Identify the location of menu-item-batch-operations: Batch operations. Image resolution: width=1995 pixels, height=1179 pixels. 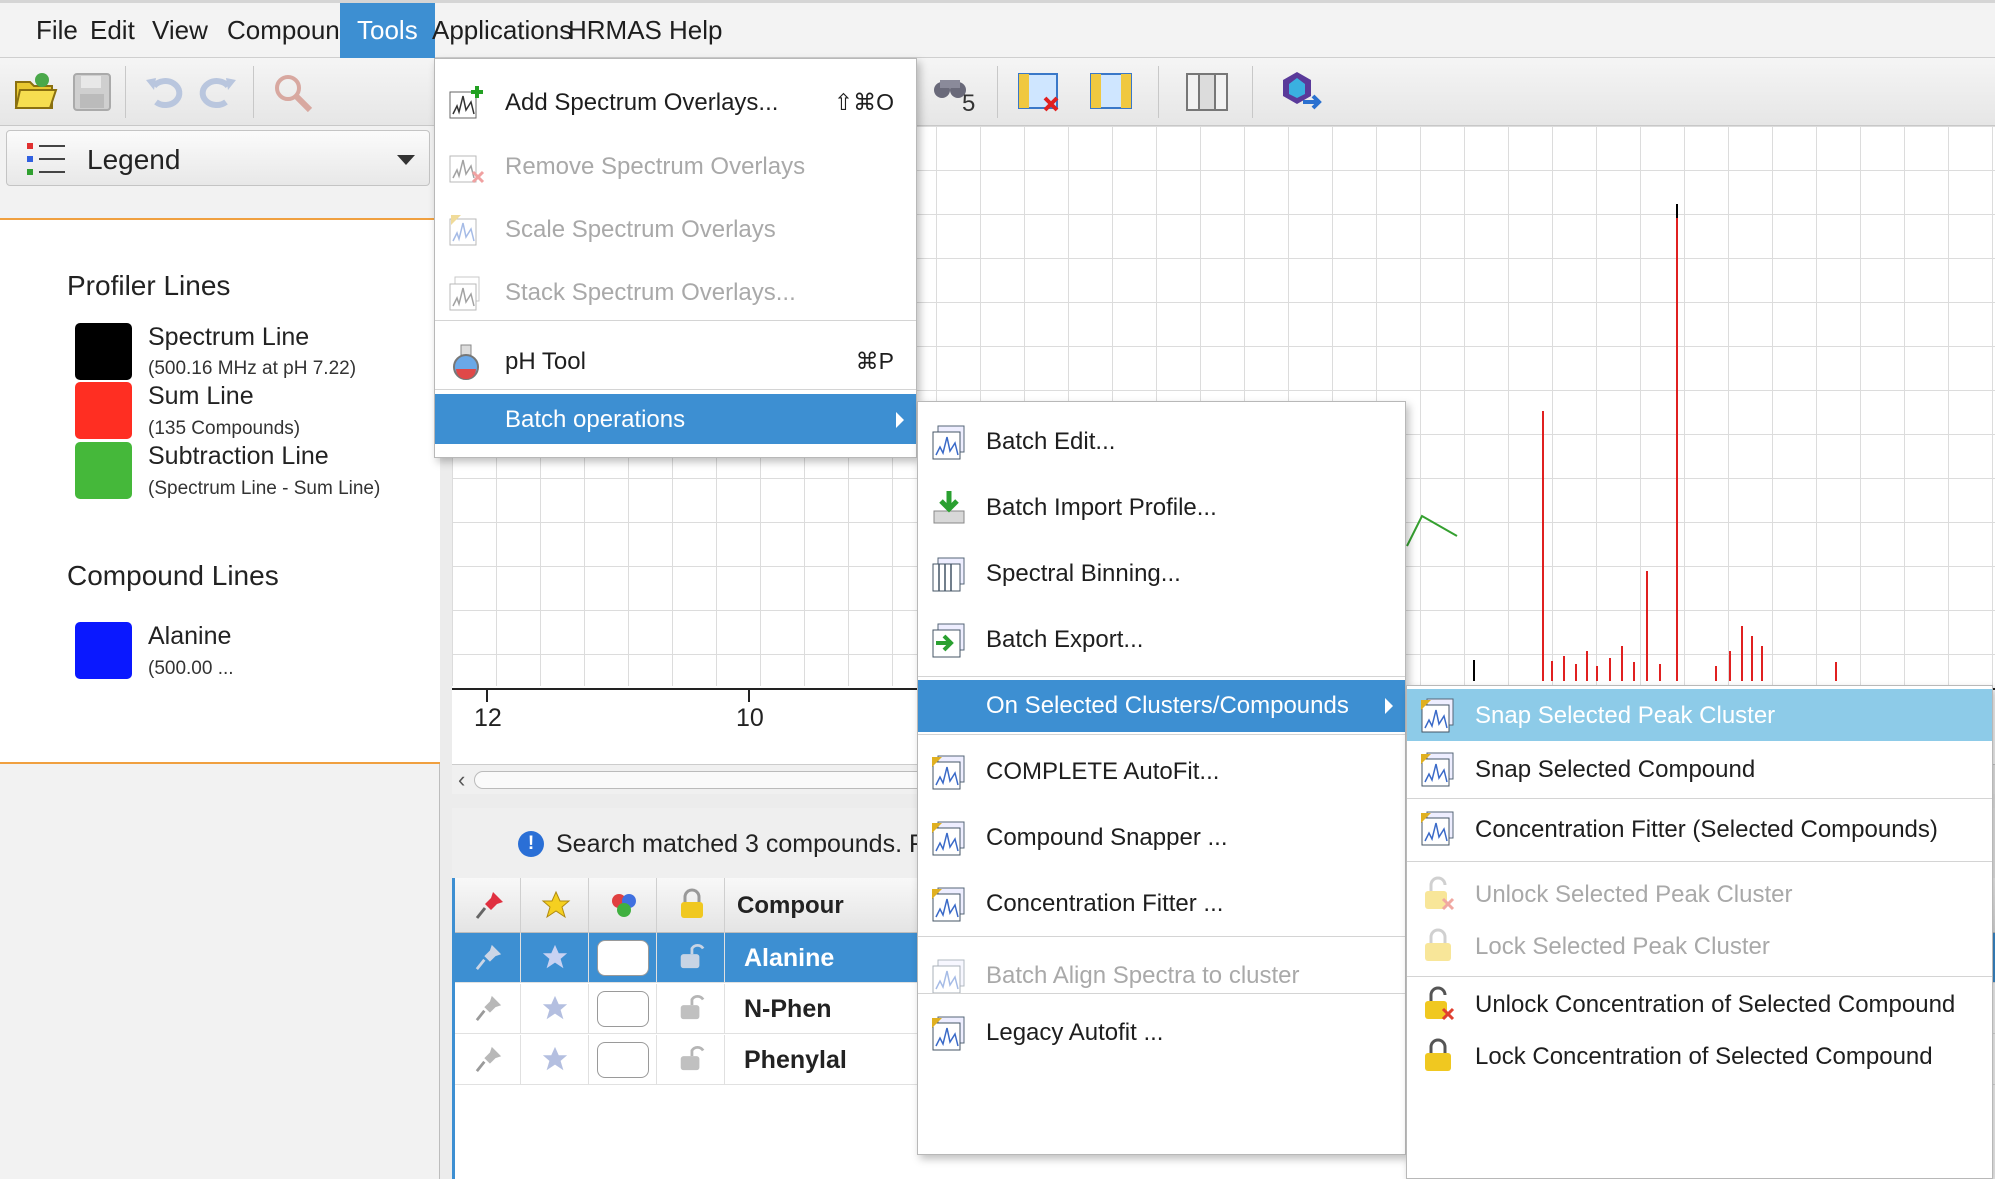
(675, 419).